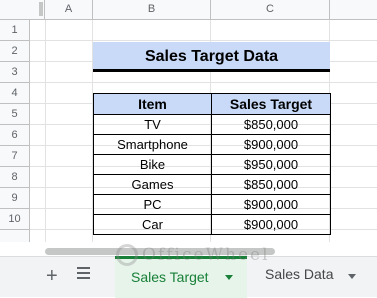 The height and width of the screenshot is (298, 377). I want to click on table-row: PC $900,000, so click(212, 204).